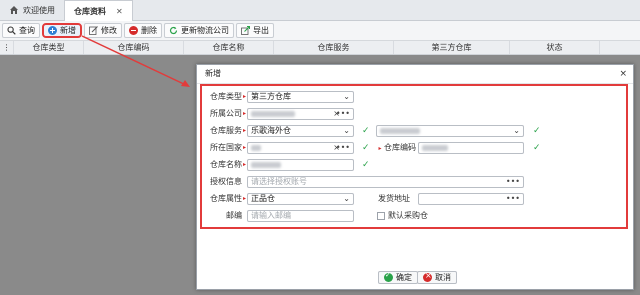 The image size is (640, 295). I want to click on dialog-title: 新增, so click(213, 73).